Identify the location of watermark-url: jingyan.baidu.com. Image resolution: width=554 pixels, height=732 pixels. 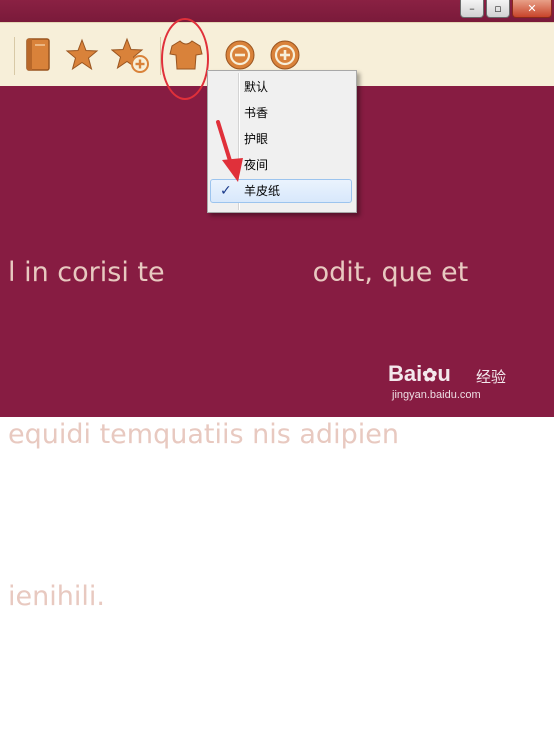
(436, 395).